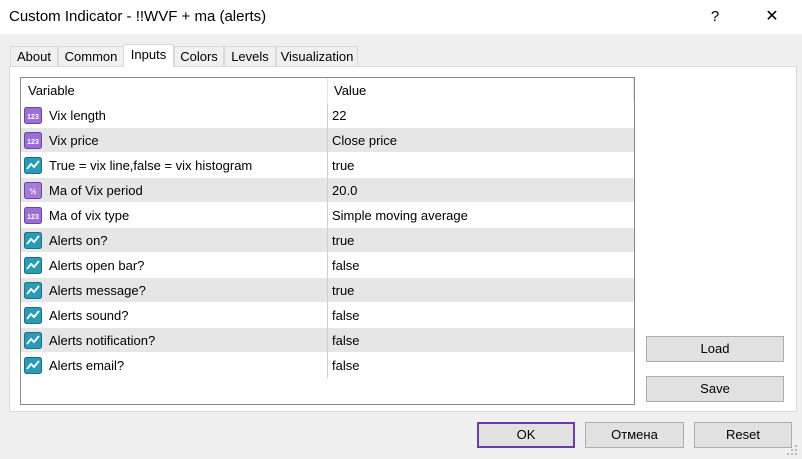  Describe the element at coordinates (364, 140) in the screenshot. I see `value-cell: Close price` at that location.